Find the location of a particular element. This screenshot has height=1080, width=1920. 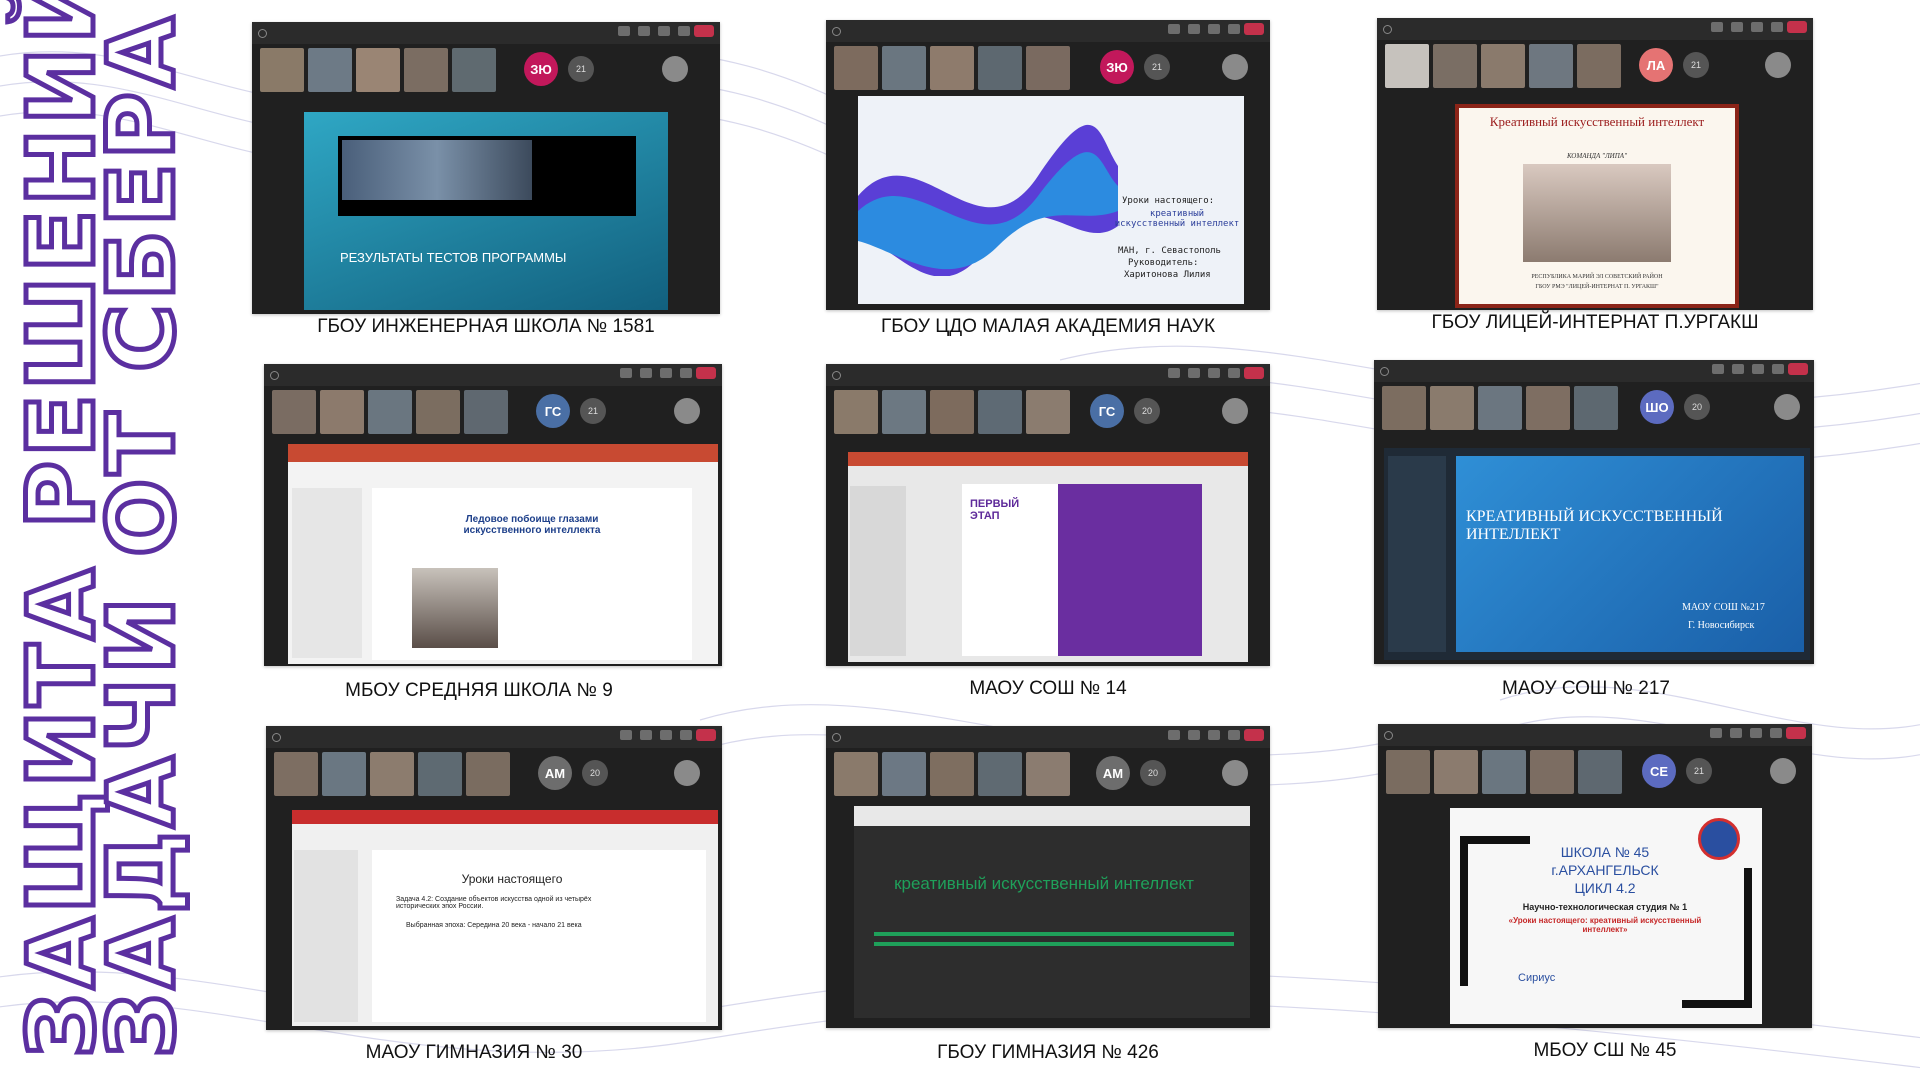

slide-subtitle: КОМАНДА "ЛИПА" is located at coordinates (1597, 156).